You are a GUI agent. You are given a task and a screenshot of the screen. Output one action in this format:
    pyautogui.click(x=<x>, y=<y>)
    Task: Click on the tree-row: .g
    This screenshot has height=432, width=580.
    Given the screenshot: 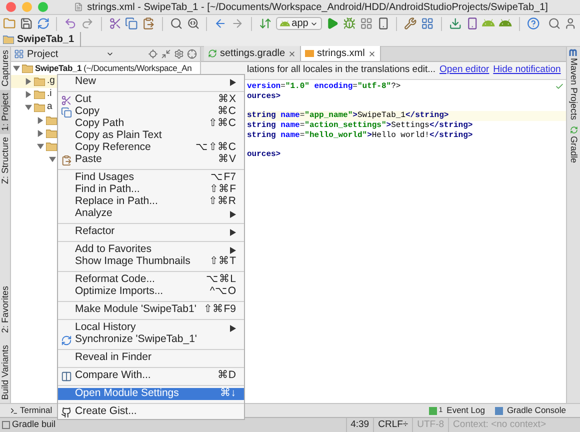 What is the action you would take?
    pyautogui.click(x=40, y=81)
    